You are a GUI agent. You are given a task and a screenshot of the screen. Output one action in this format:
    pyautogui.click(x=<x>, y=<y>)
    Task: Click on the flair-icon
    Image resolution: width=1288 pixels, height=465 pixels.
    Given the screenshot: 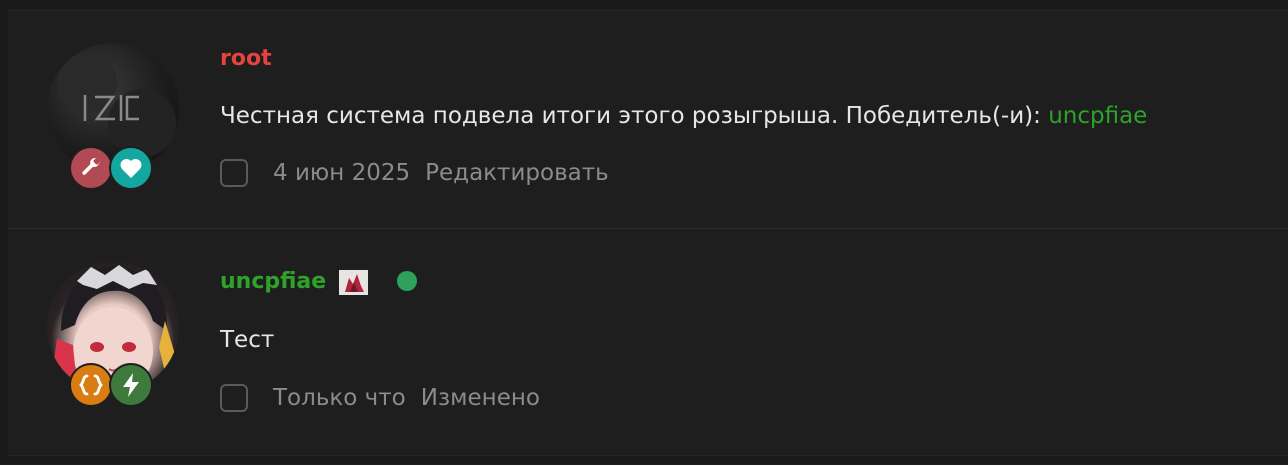 What is the action you would take?
    pyautogui.click(x=353, y=282)
    